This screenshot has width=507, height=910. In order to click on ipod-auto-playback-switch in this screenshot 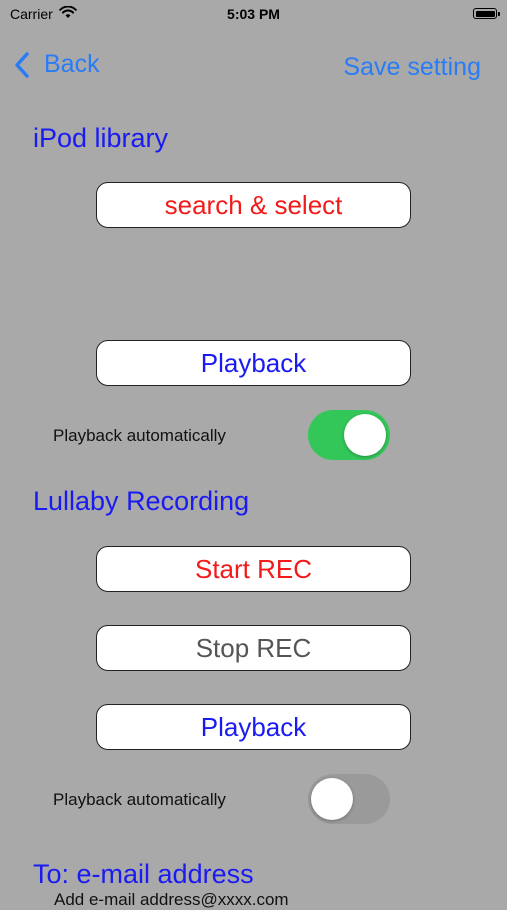, I will do `click(349, 435)`.